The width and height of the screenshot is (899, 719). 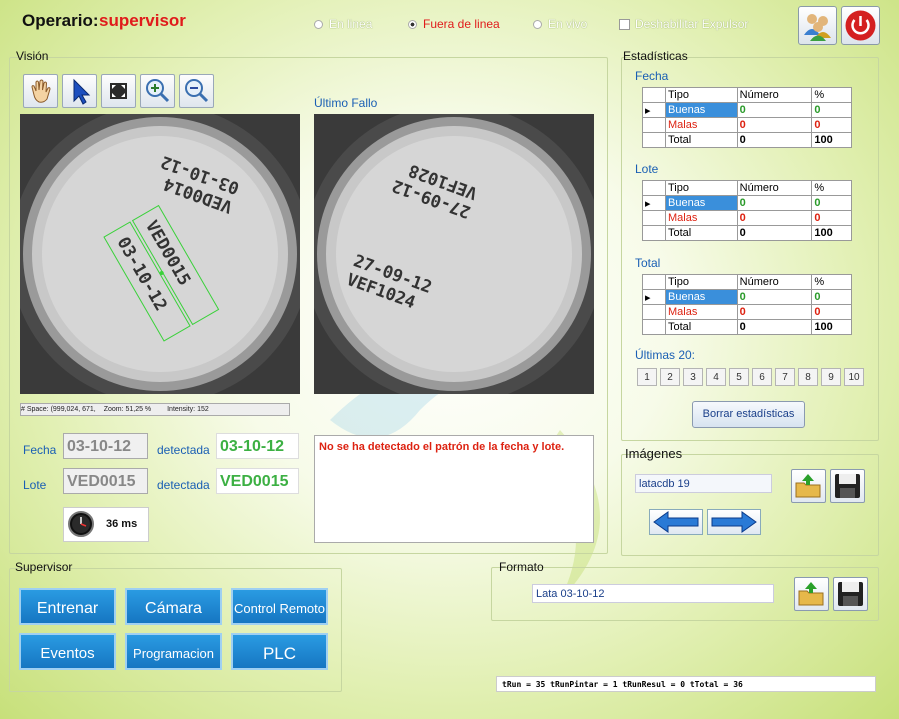 What do you see at coordinates (183, 485) in the screenshot?
I see `lote-detectada-label: detectada` at bounding box center [183, 485].